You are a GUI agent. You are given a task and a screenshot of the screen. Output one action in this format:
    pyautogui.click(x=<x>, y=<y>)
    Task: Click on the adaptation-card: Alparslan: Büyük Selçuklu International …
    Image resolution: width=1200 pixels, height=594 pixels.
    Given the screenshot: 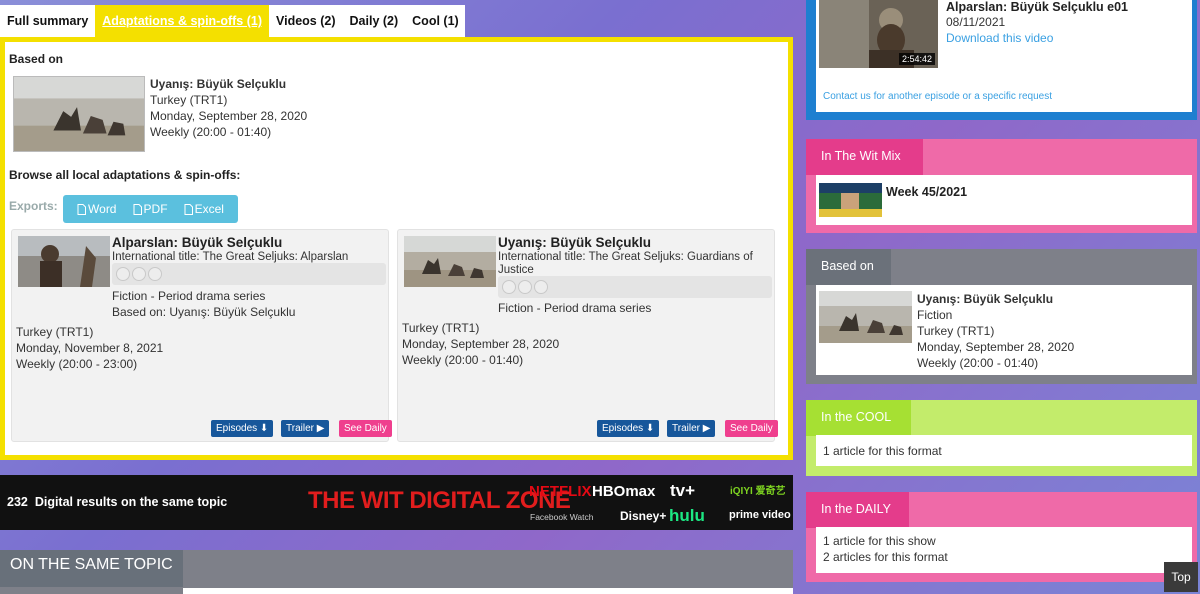 What is the action you would take?
    pyautogui.click(x=201, y=335)
    